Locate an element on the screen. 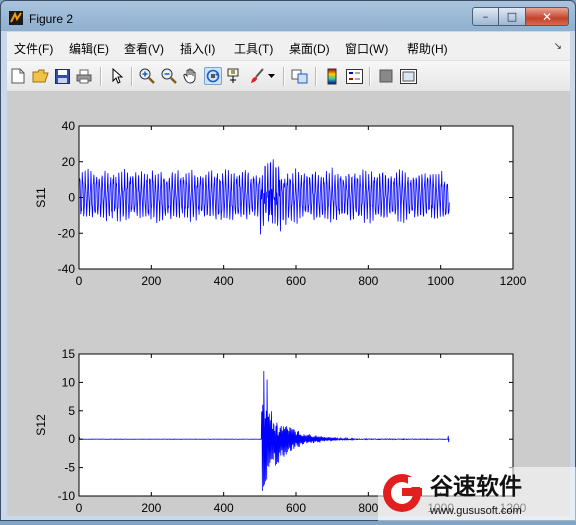 Image resolution: width=576 pixels, height=525 pixels. menu-view: 查看(V) is located at coordinates (144, 48).